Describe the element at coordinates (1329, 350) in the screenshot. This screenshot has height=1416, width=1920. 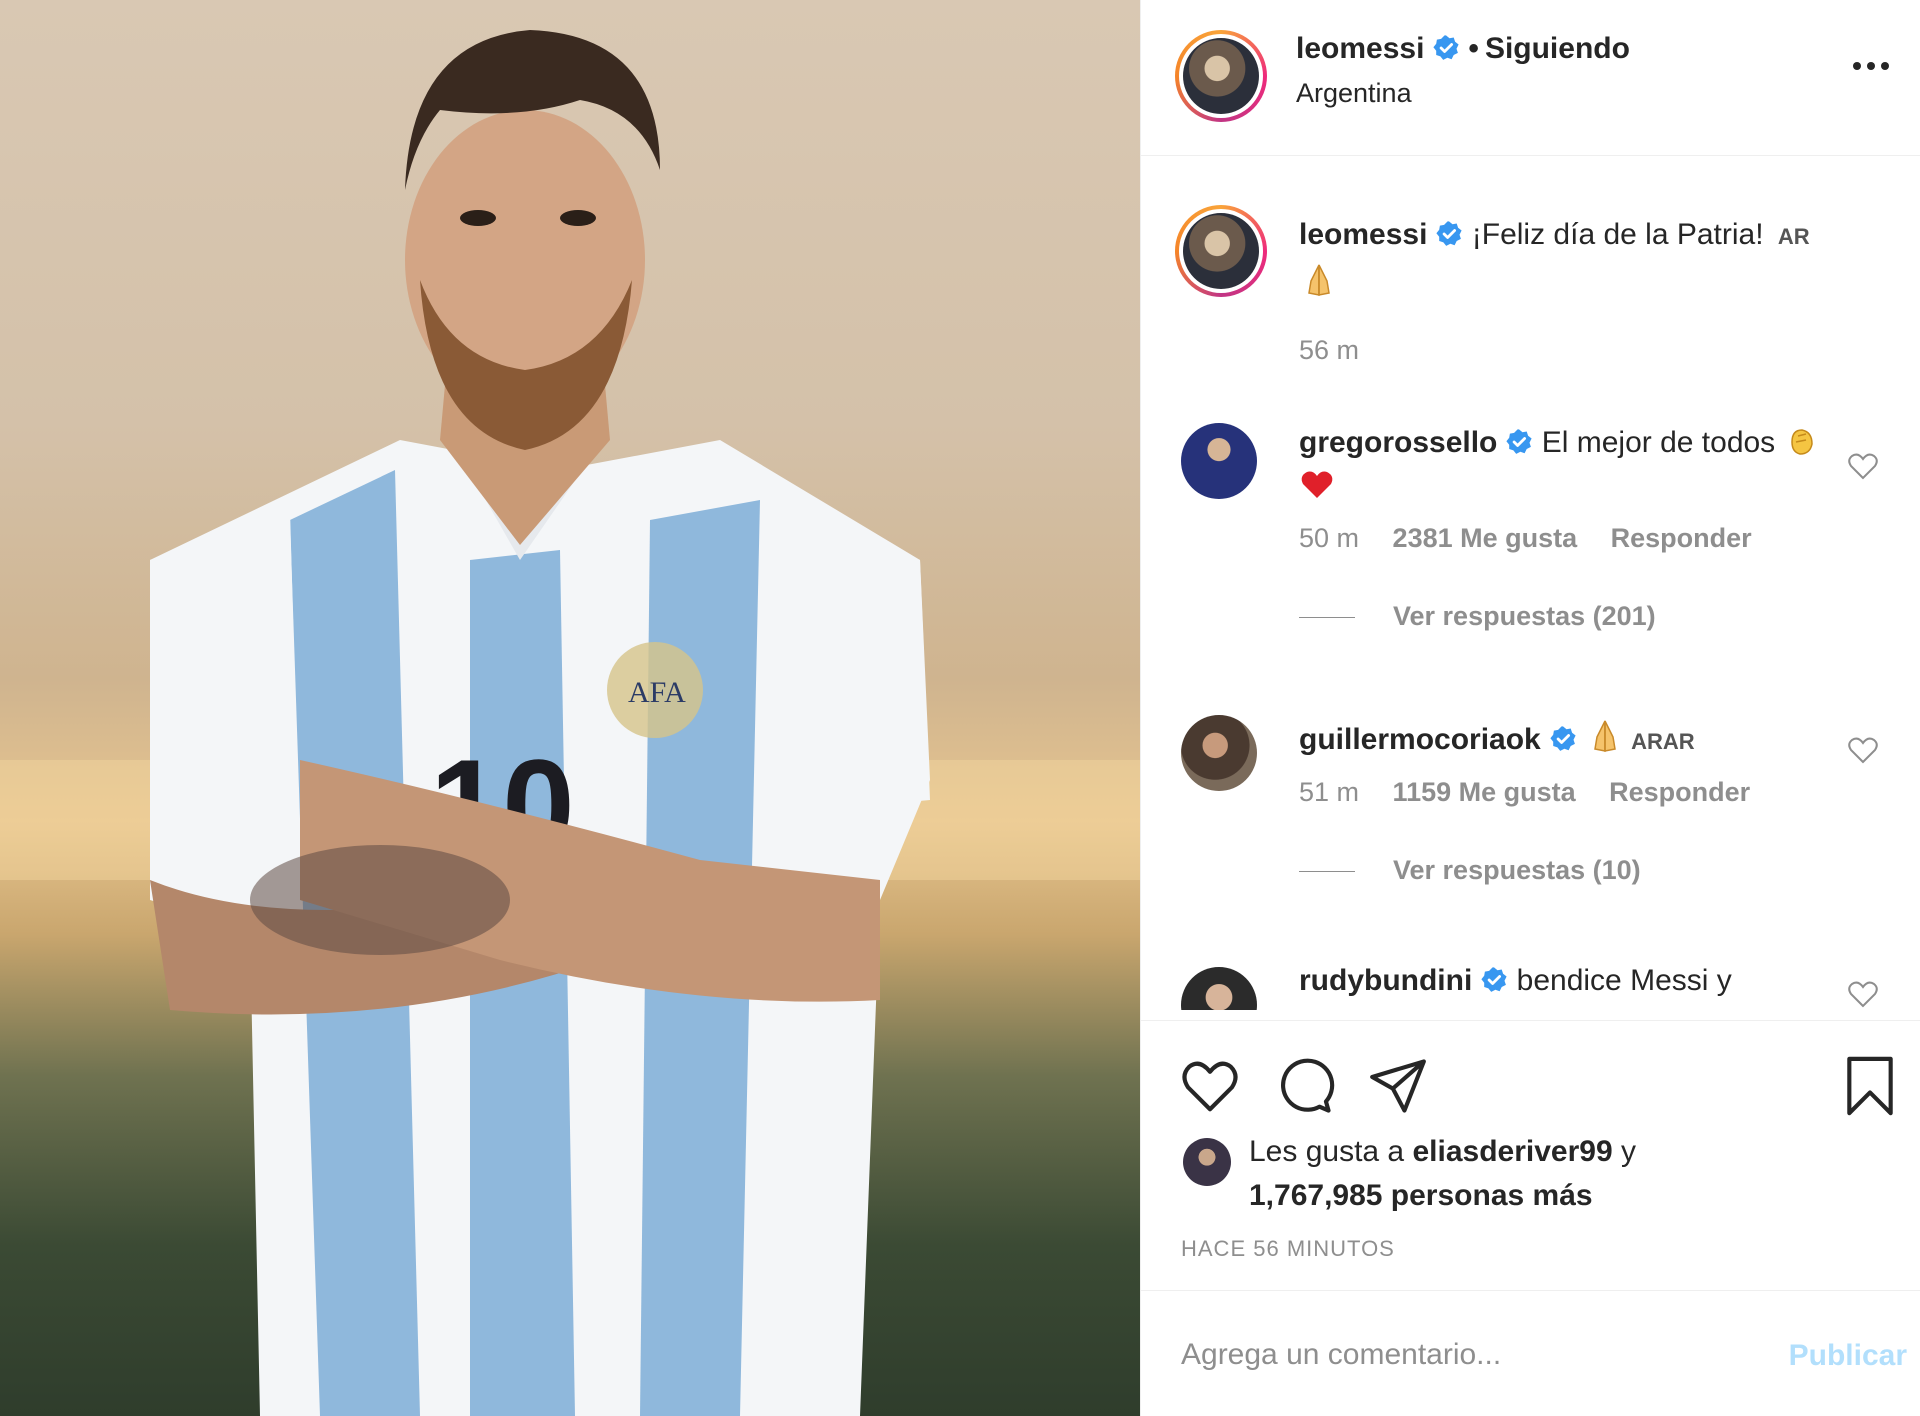
I see `caption-time: 56 m` at that location.